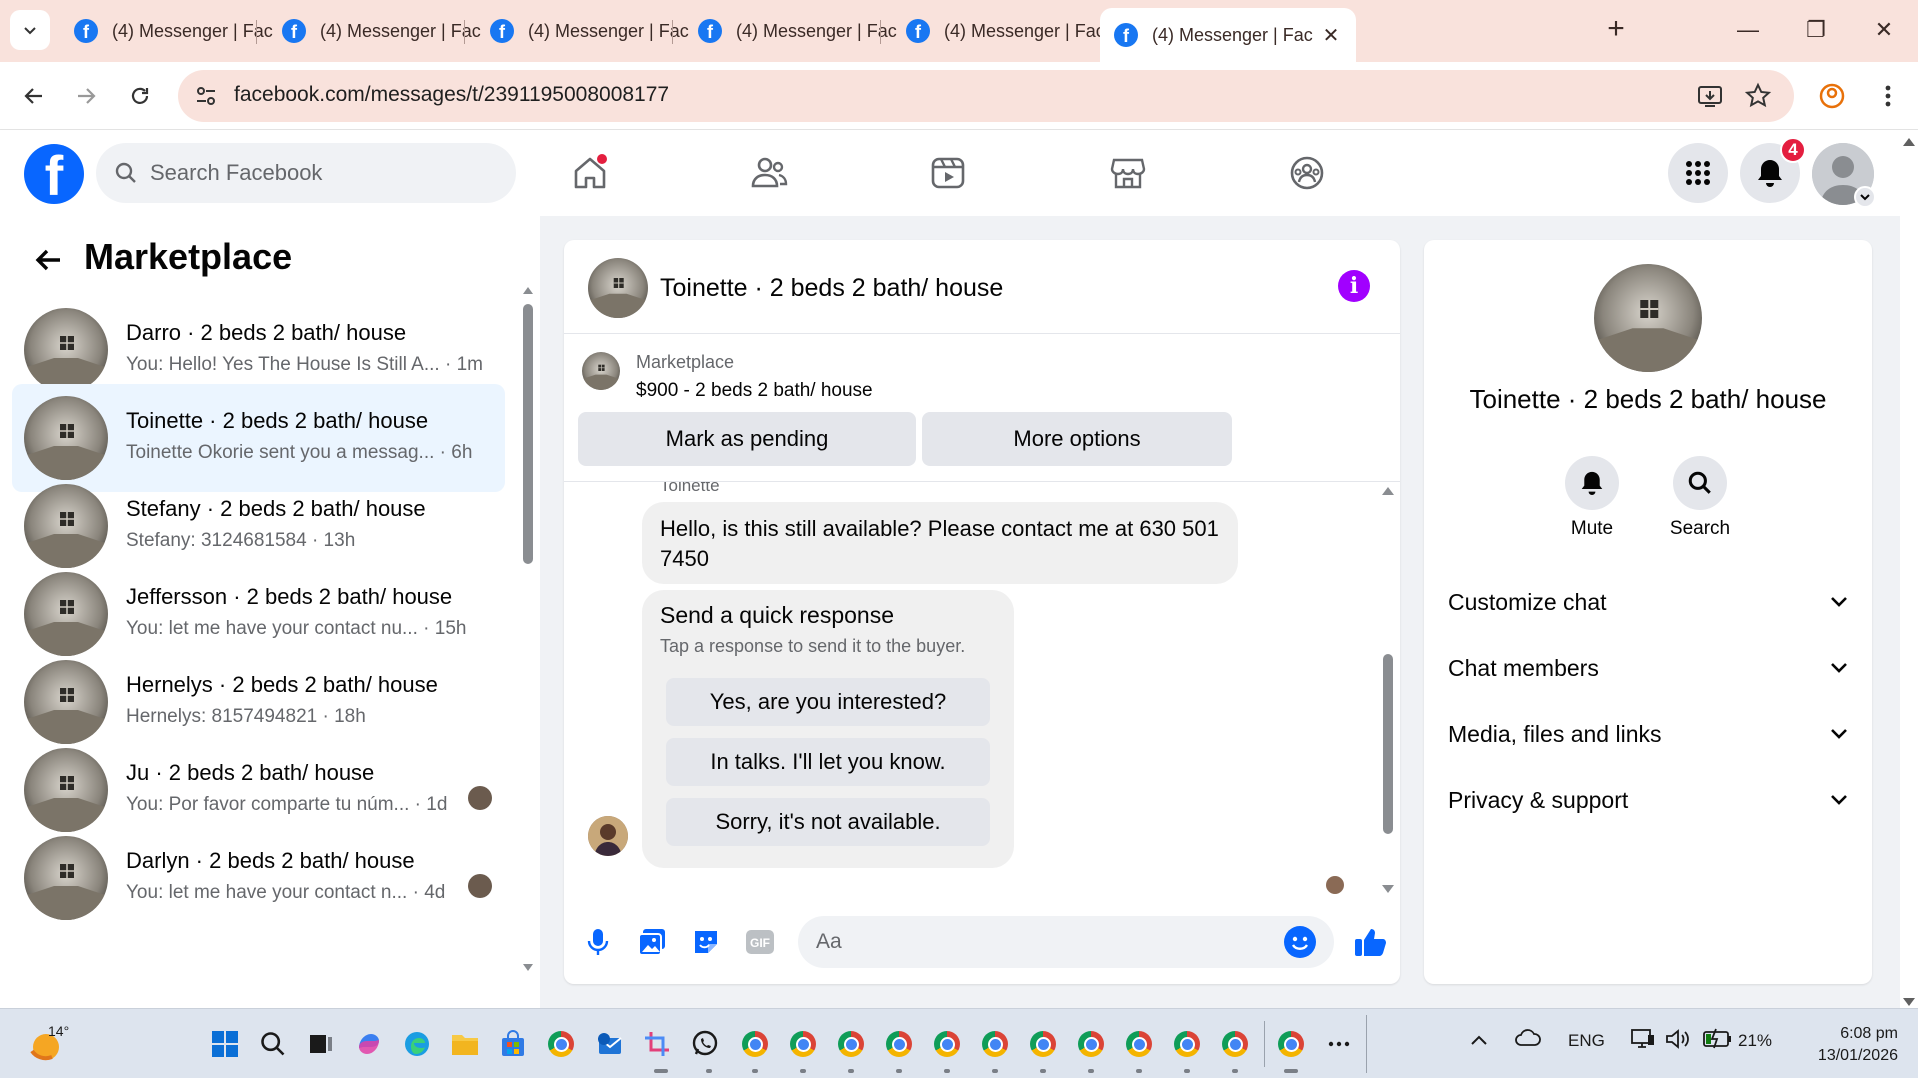  I want to click on conversation-list-scrollbar, so click(528, 629).